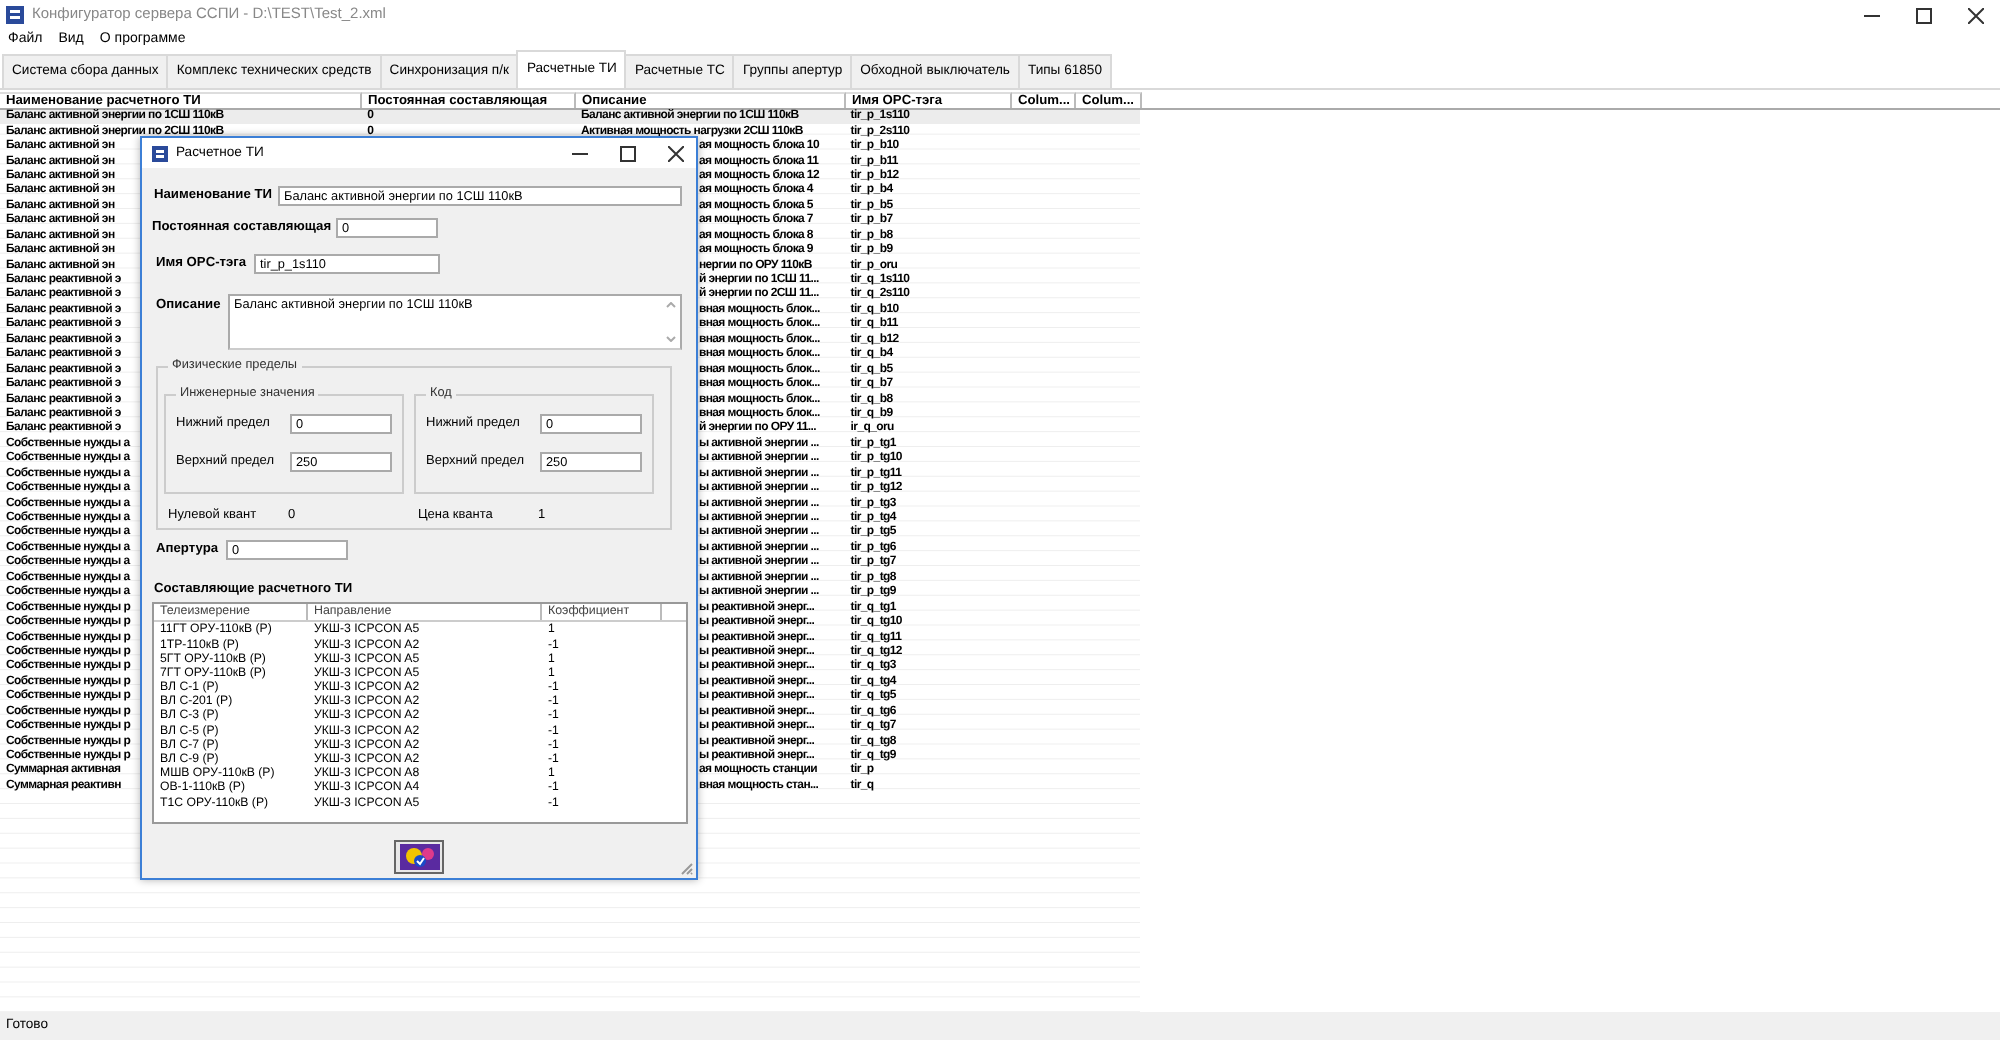 This screenshot has height=1040, width=2000. I want to click on apply-button, so click(419, 857).